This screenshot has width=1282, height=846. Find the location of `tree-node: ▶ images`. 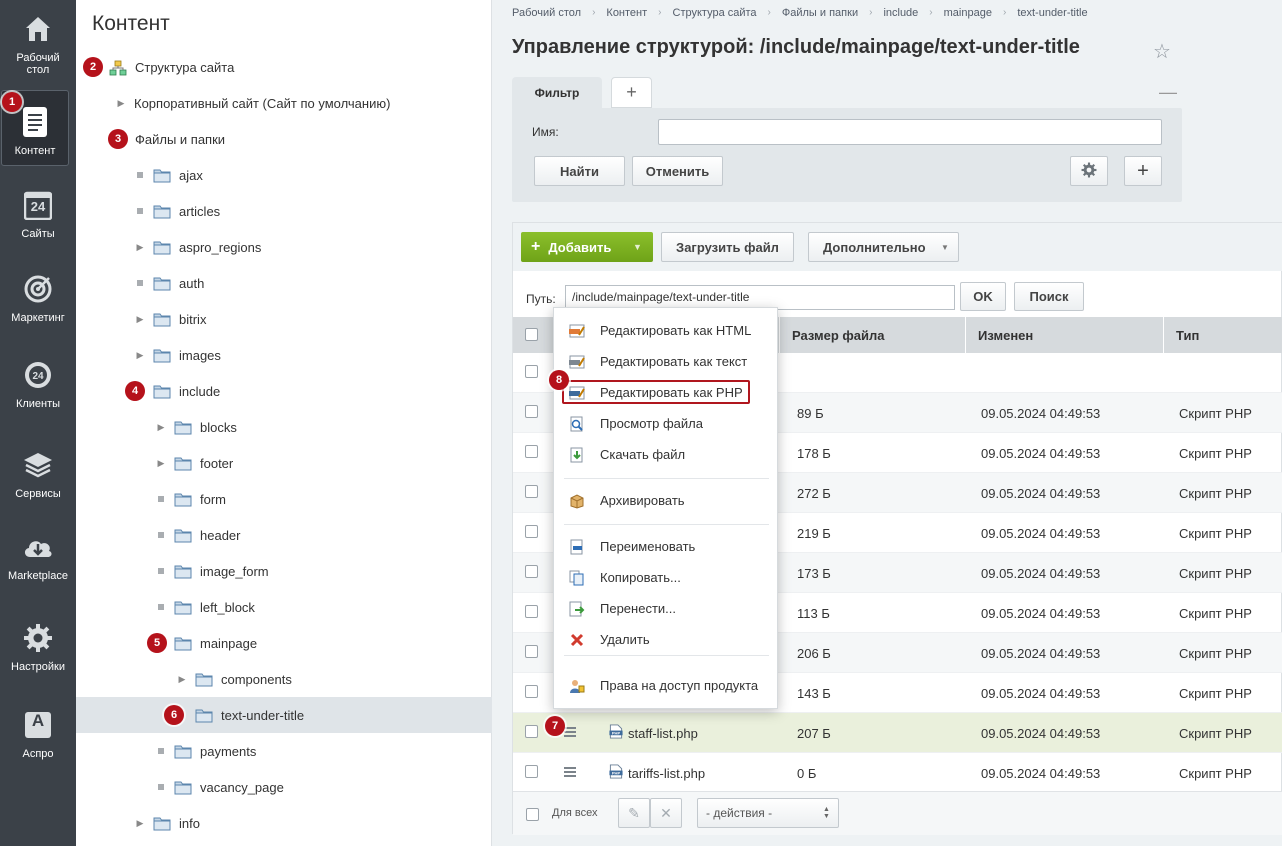

tree-node: ▶ images is located at coordinates (178, 355).